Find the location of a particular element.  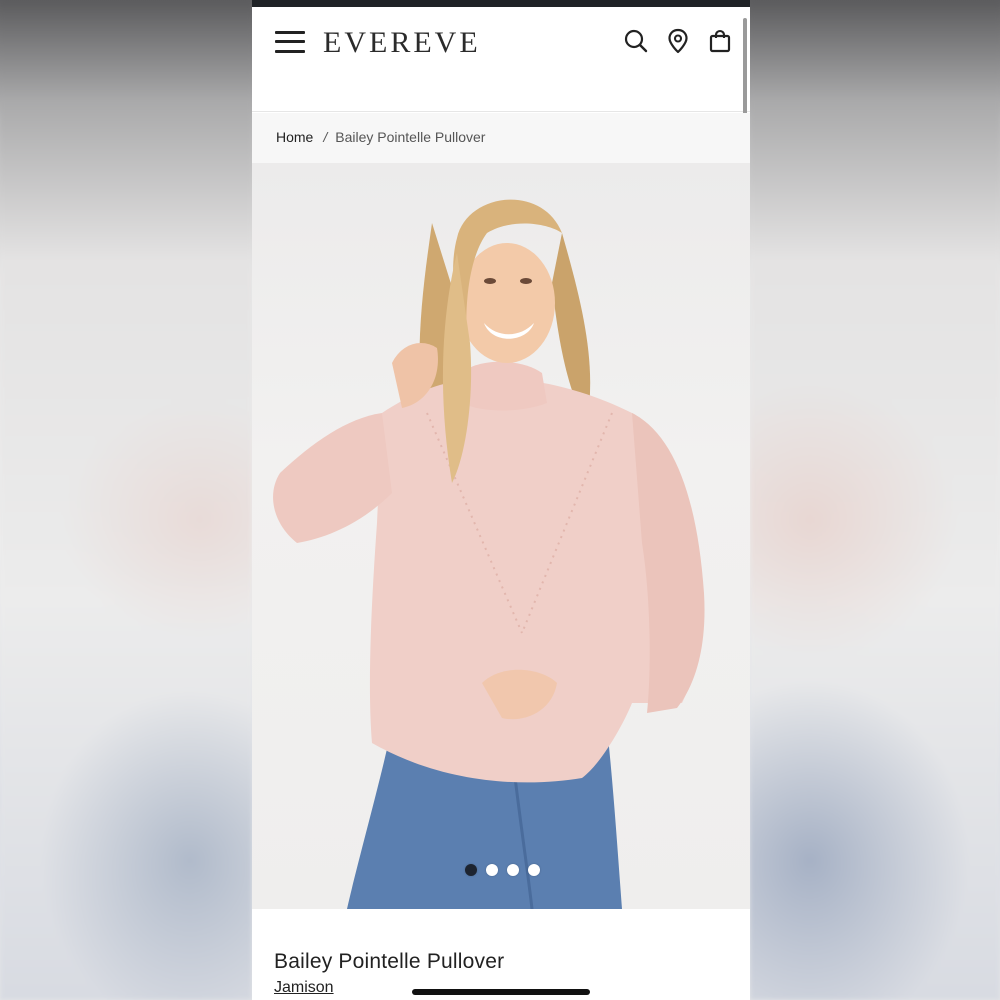

home-indicator is located at coordinates (501, 992).